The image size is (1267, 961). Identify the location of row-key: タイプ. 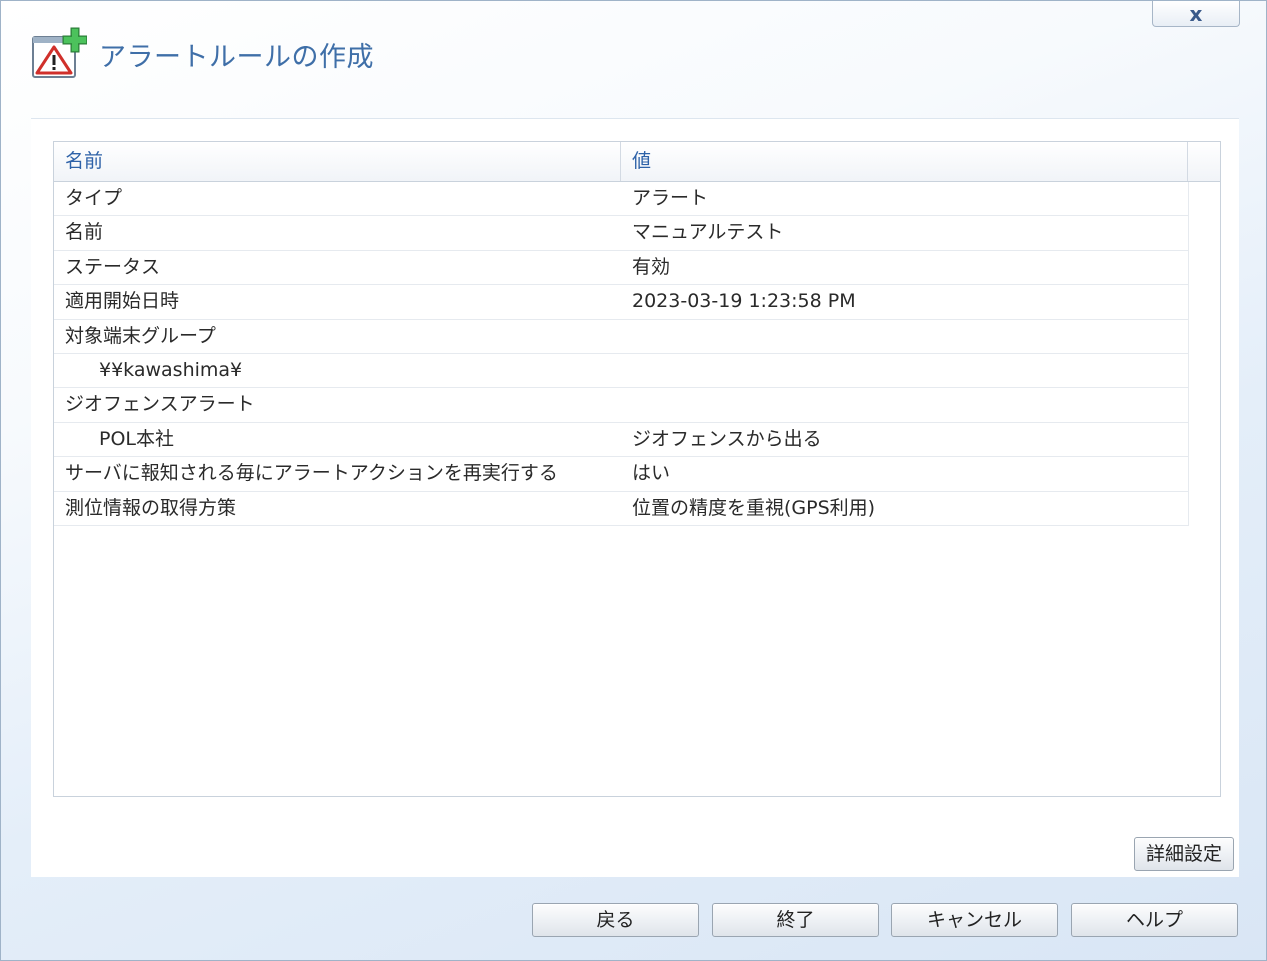
(94, 198).